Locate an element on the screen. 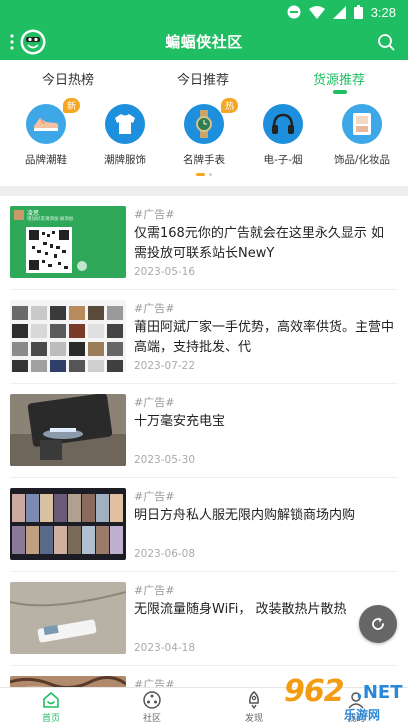  carpet-image is located at coordinates (68, 681).